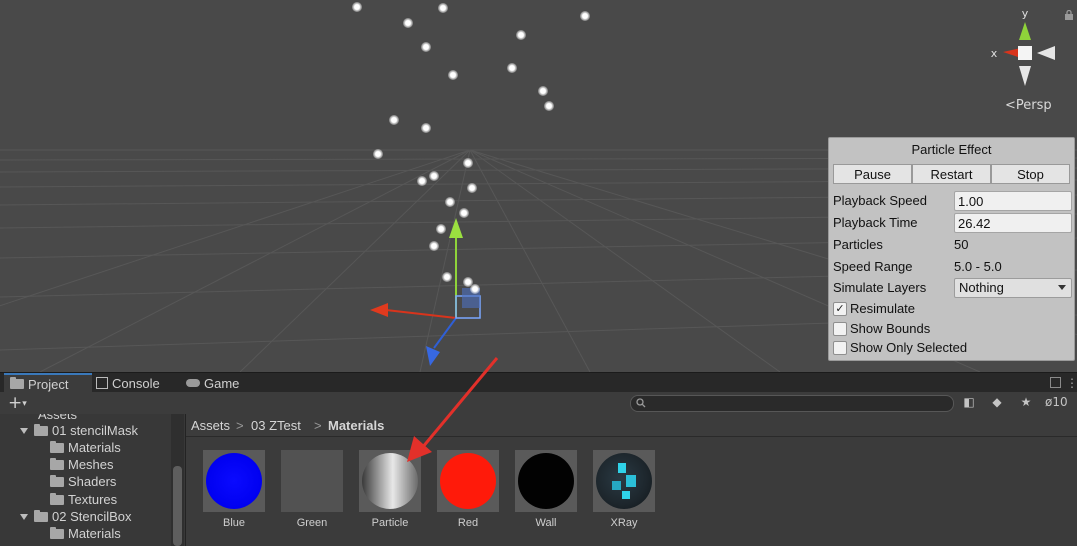 This screenshot has height=546, width=1077. Describe the element at coordinates (1030, 174) in the screenshot. I see `stop-button: Stop` at that location.